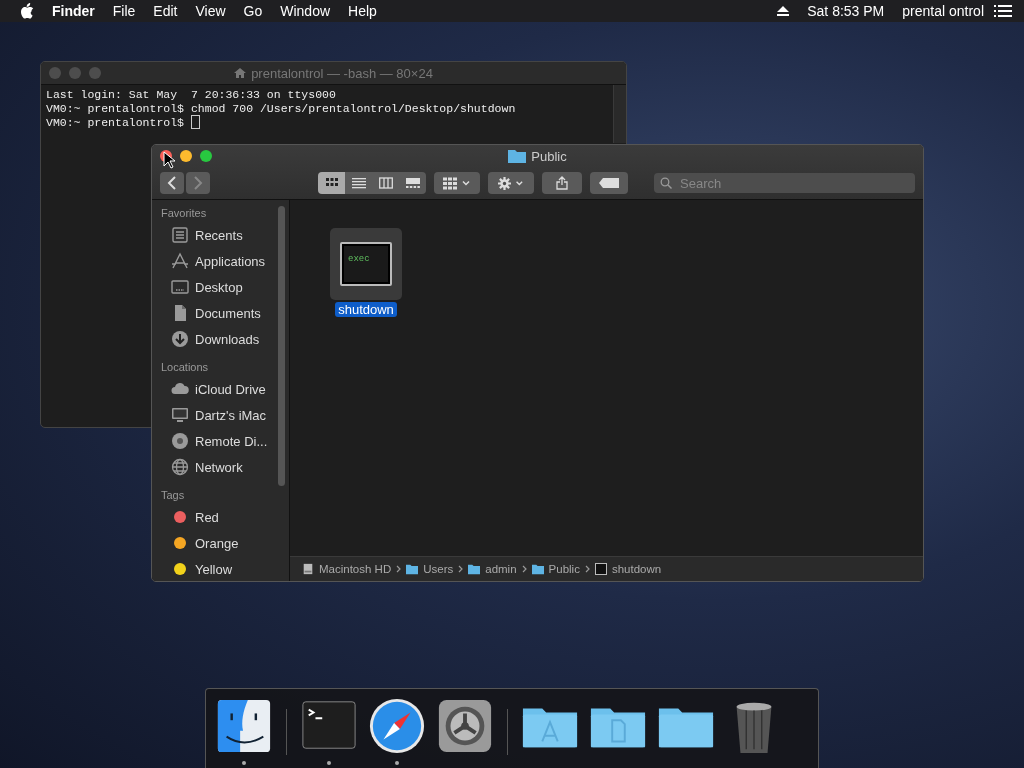 The image size is (1024, 768). I want to click on zoom-button, so click(206, 156).